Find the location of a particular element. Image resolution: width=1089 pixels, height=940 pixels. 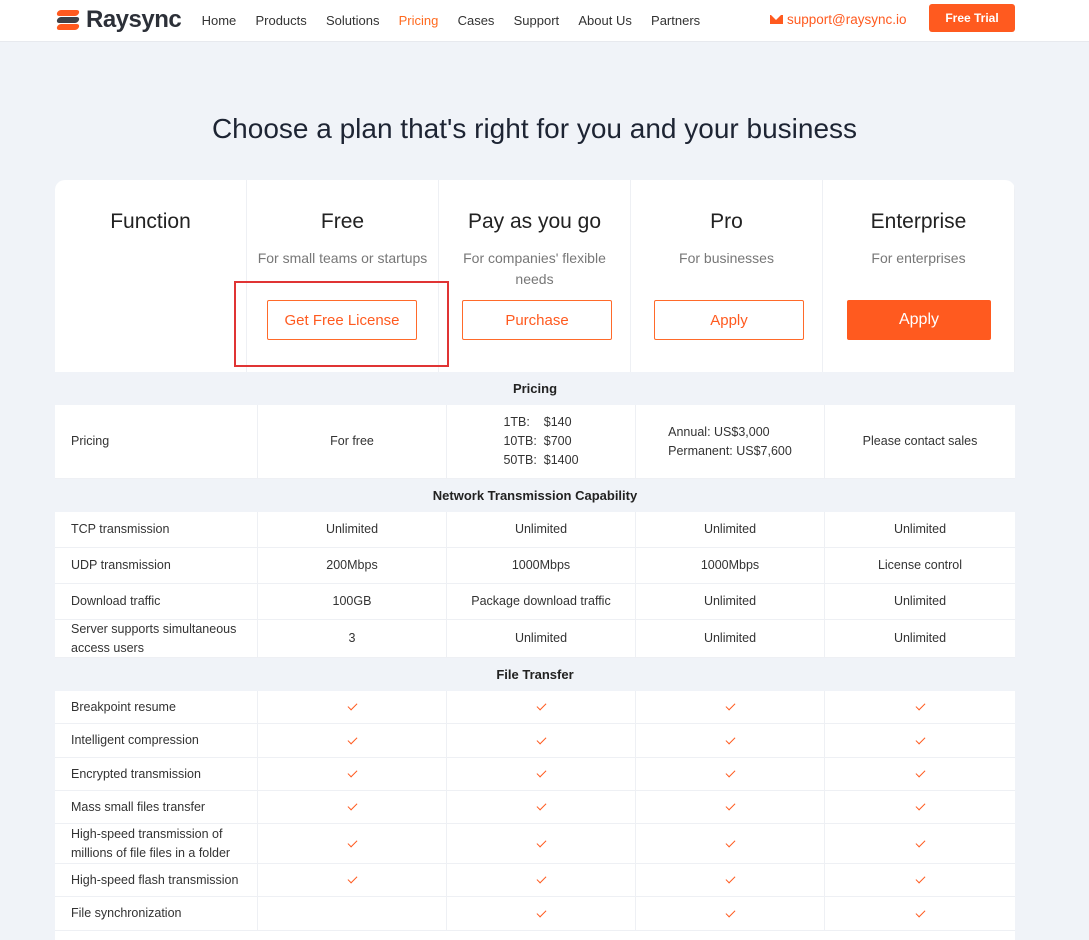

table-row: File synchronization is located at coordinates (535, 914).